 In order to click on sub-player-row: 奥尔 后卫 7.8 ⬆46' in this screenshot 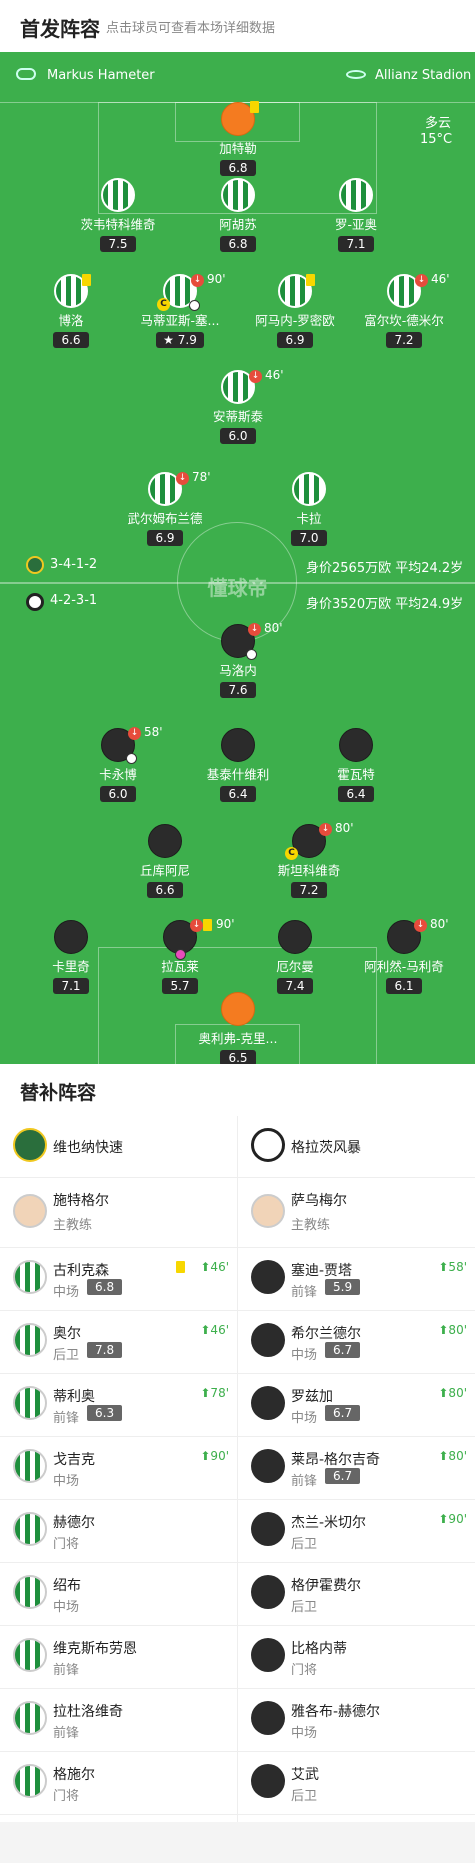, I will do `click(118, 1342)`.